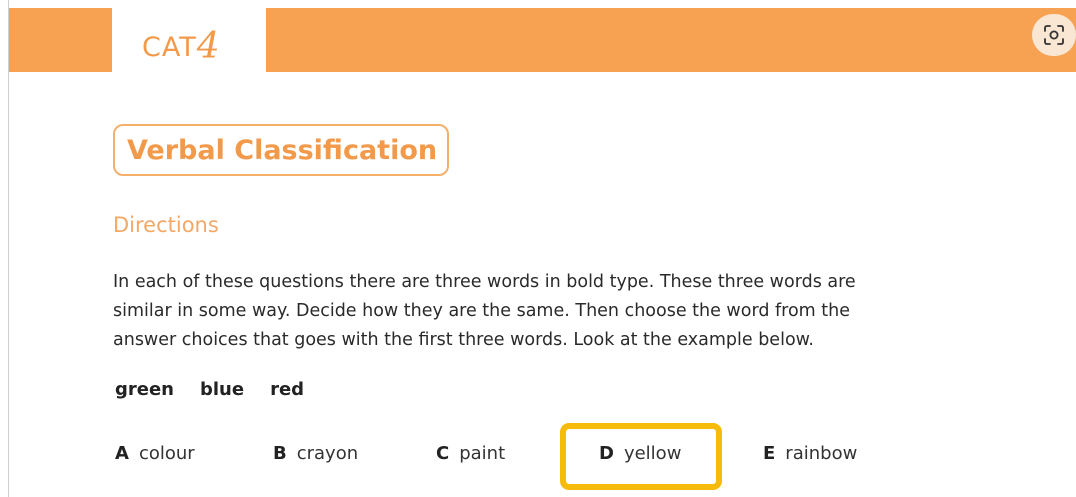 The height and width of the screenshot is (497, 1076). What do you see at coordinates (280, 453) in the screenshot?
I see `choice-letter: B` at bounding box center [280, 453].